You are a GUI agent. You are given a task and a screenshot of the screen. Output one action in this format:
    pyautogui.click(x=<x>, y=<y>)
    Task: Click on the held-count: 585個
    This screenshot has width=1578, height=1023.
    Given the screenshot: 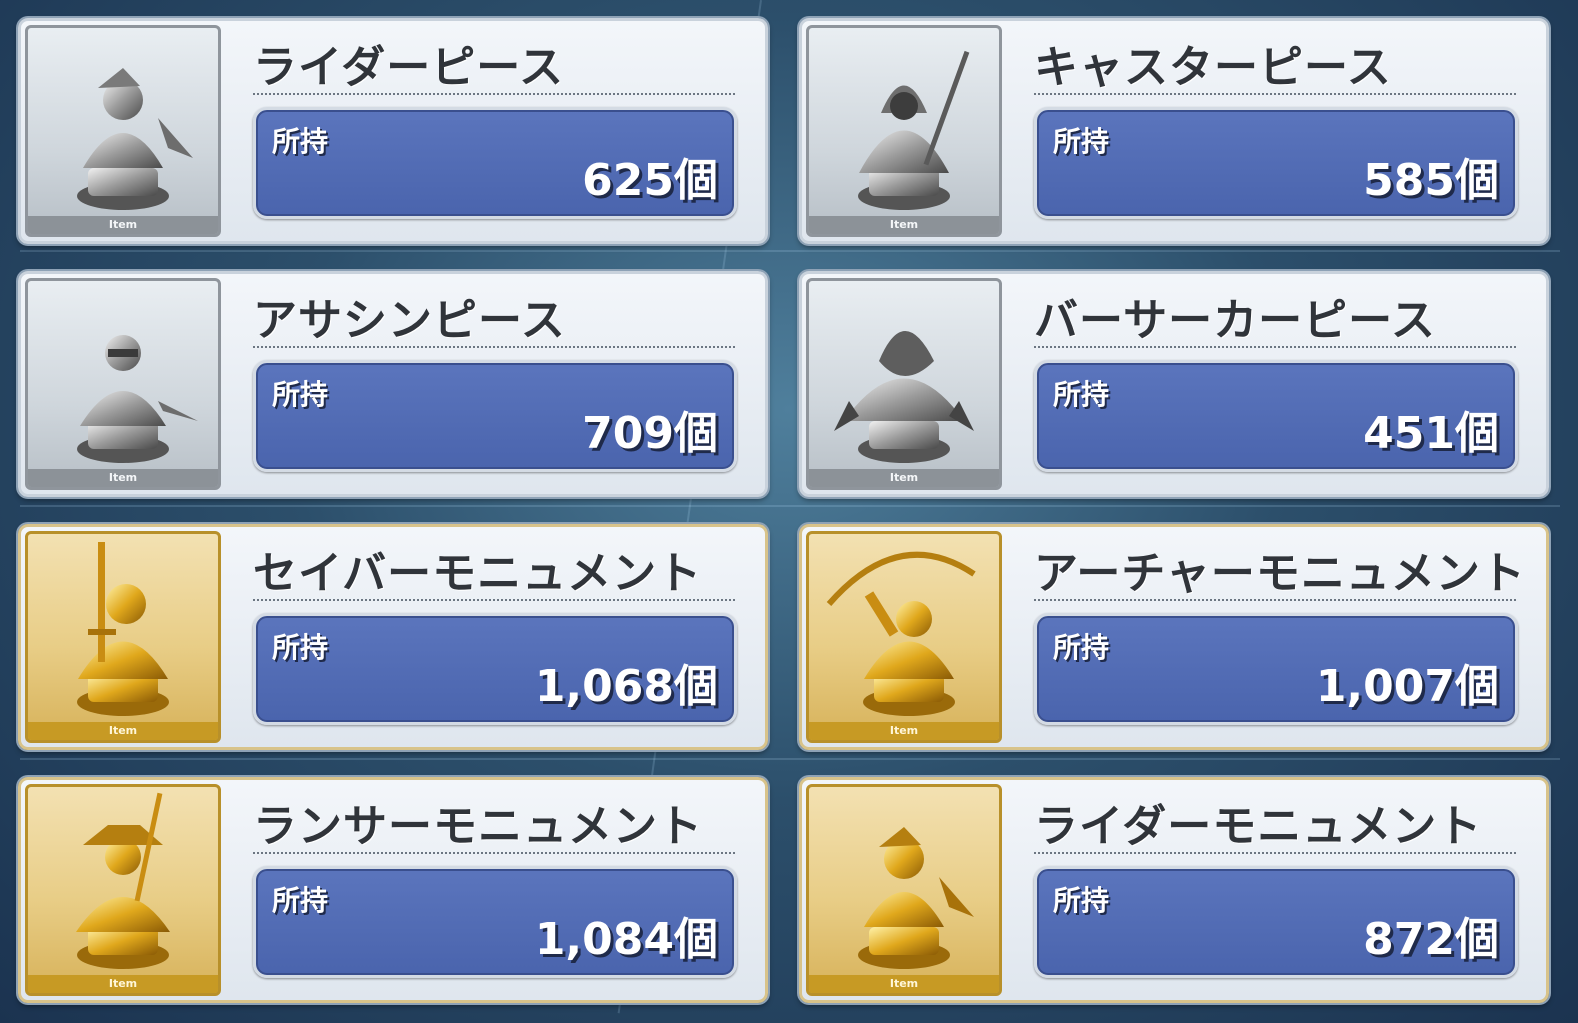 What is the action you would take?
    pyautogui.click(x=1431, y=180)
    